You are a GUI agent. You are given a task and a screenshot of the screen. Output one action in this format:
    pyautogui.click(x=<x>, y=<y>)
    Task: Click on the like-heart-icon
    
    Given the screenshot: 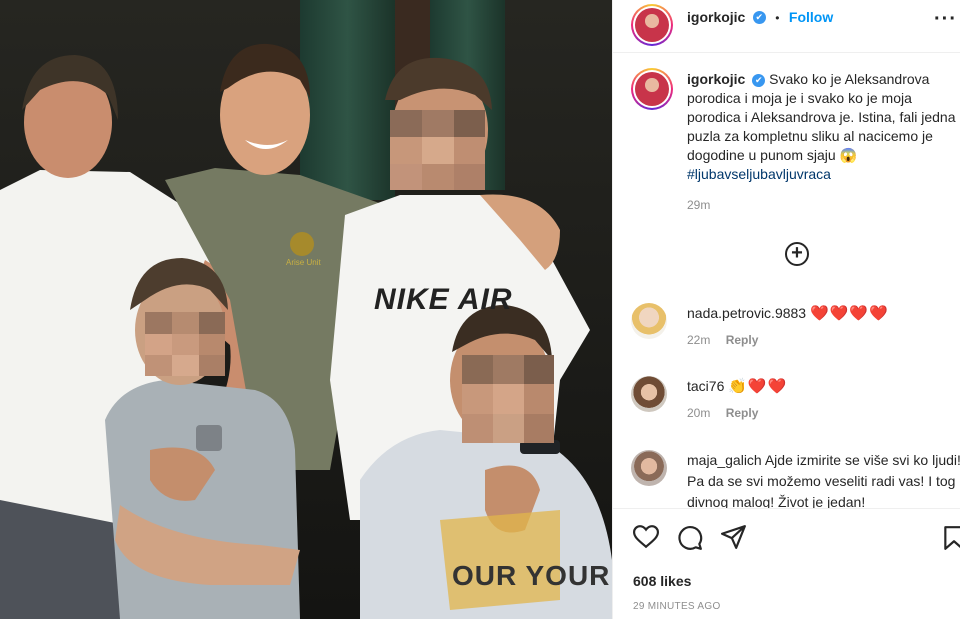 What is the action you would take?
    pyautogui.click(x=646, y=537)
    